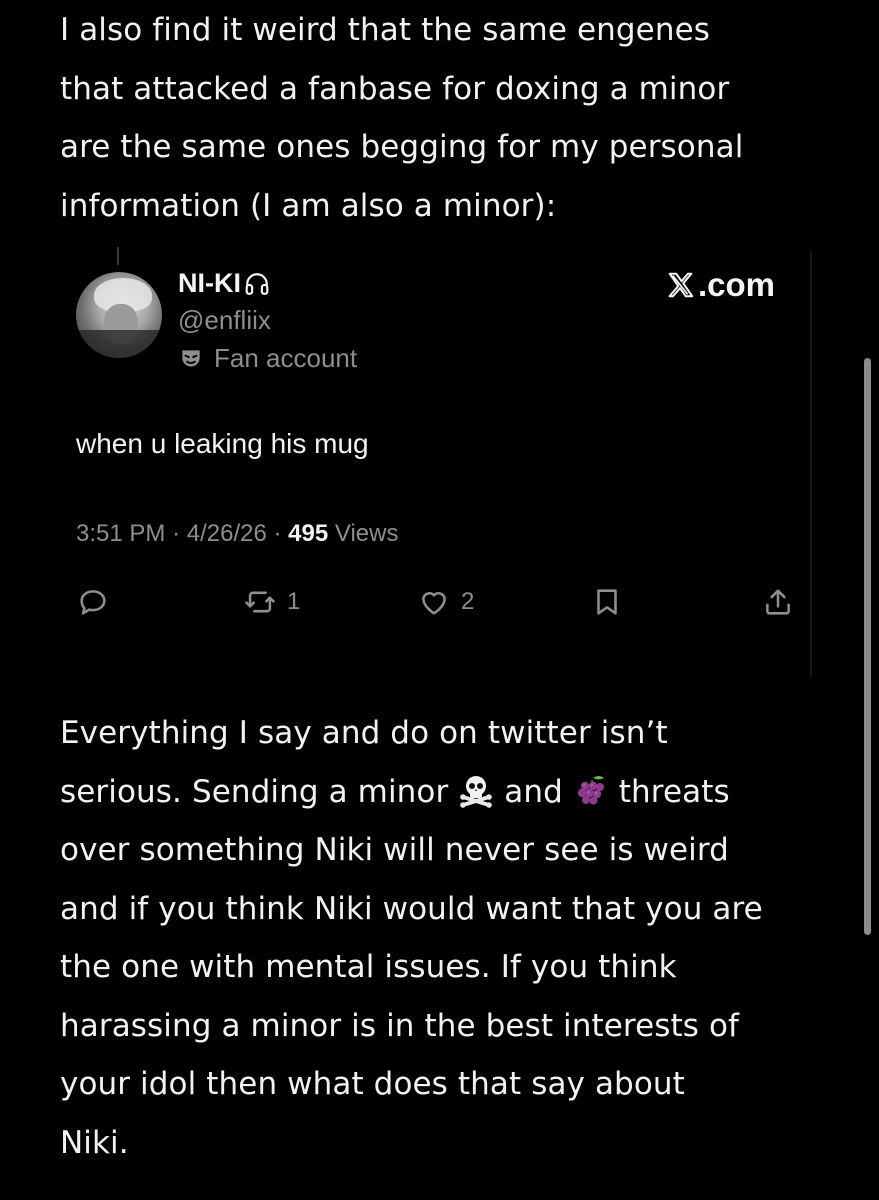 The height and width of the screenshot is (1200, 879). Describe the element at coordinates (468, 601) in the screenshot. I see `like-count: 2` at that location.